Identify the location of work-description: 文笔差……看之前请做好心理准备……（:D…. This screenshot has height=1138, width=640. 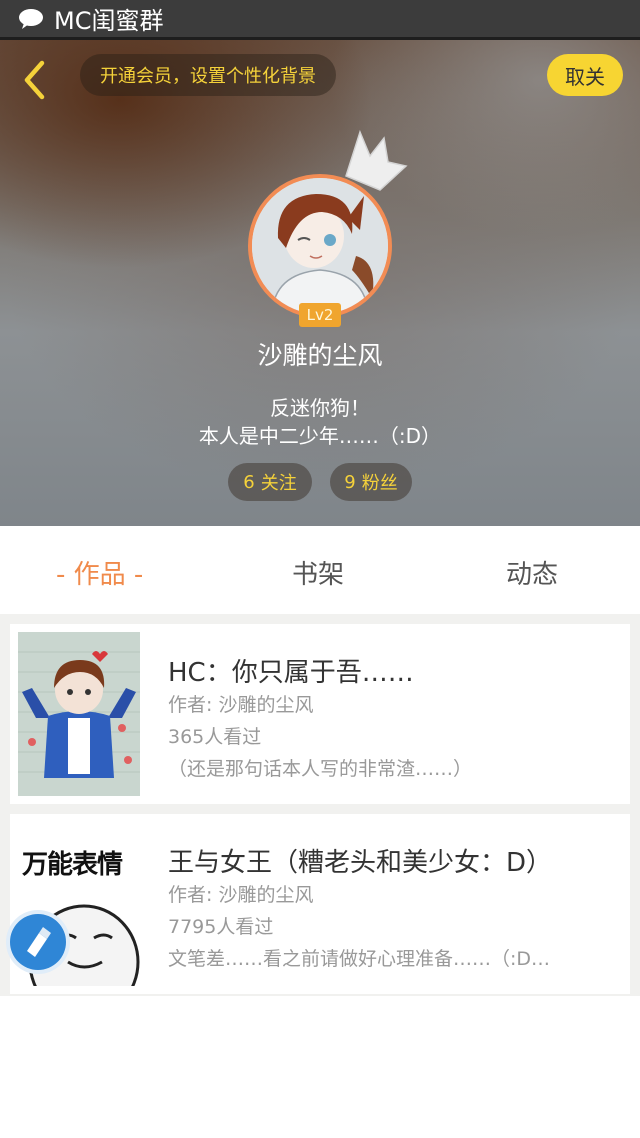
(359, 959).